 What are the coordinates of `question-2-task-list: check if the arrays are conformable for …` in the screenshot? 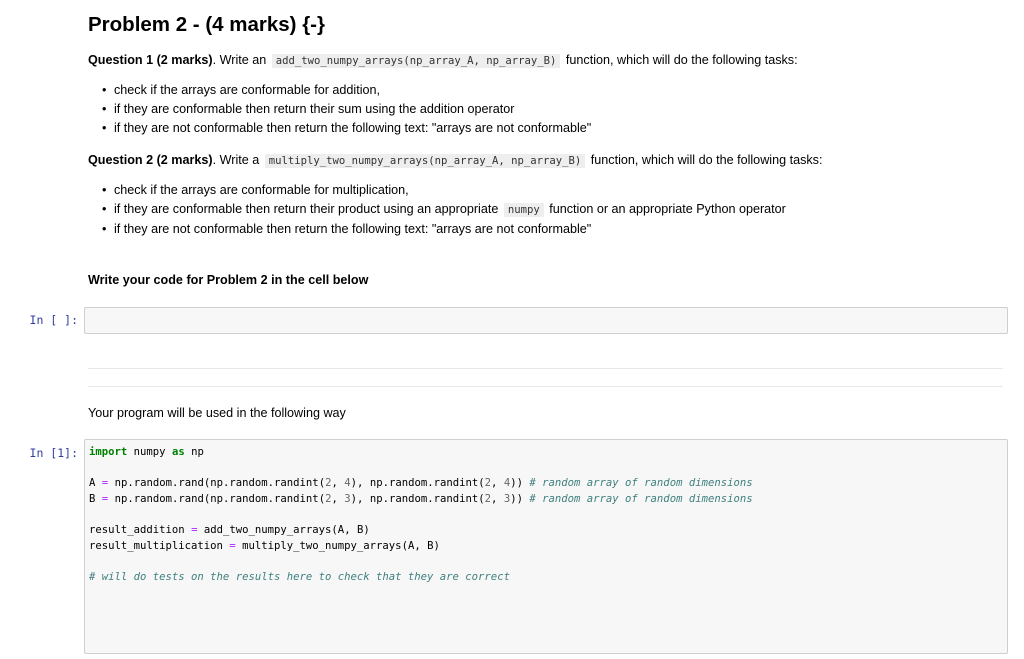 It's located at (443, 210).